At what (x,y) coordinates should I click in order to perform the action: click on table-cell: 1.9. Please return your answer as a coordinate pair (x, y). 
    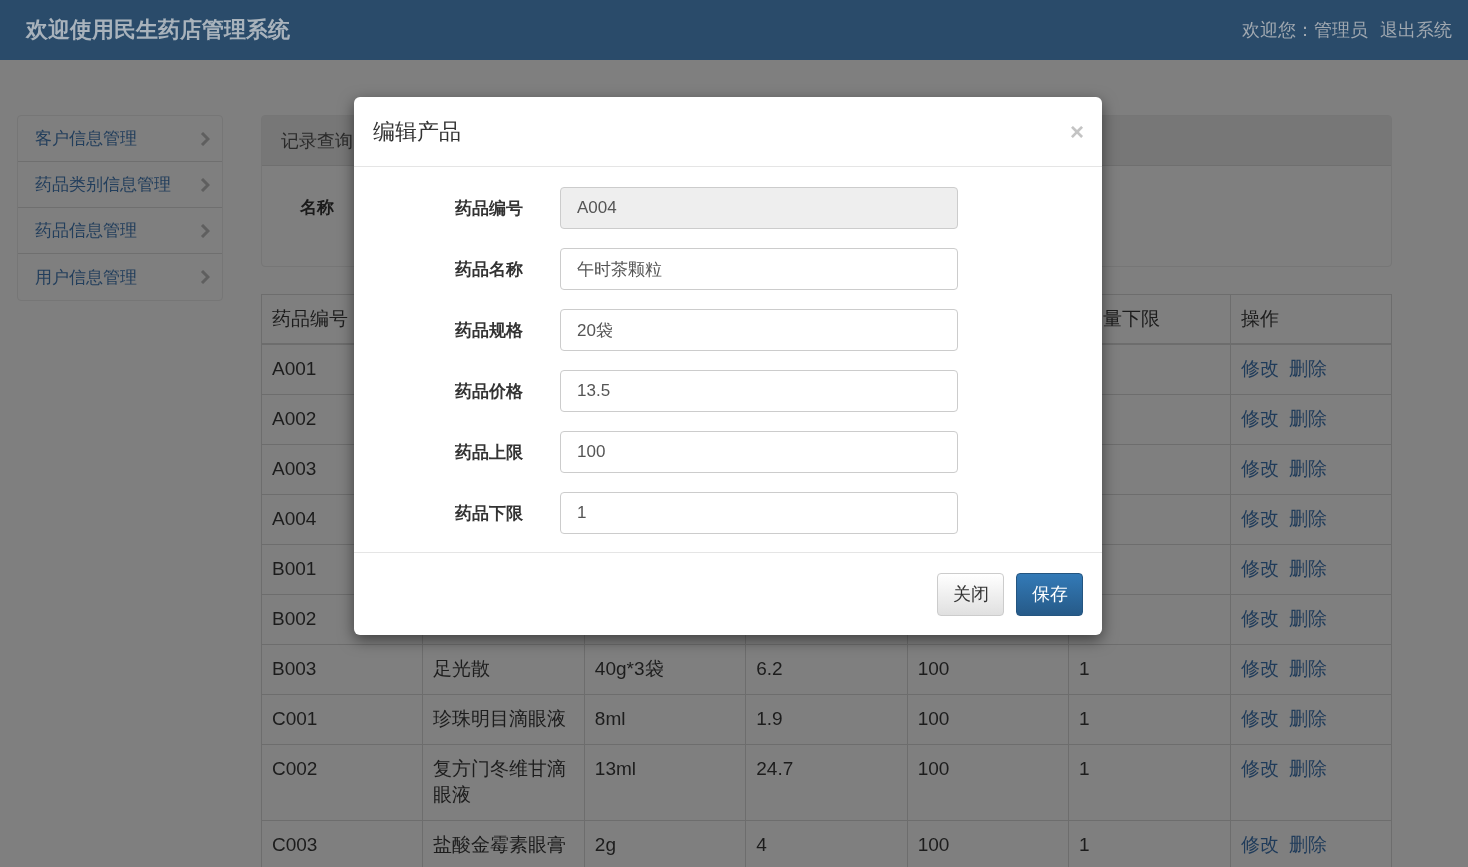
    Looking at the image, I should click on (826, 719).